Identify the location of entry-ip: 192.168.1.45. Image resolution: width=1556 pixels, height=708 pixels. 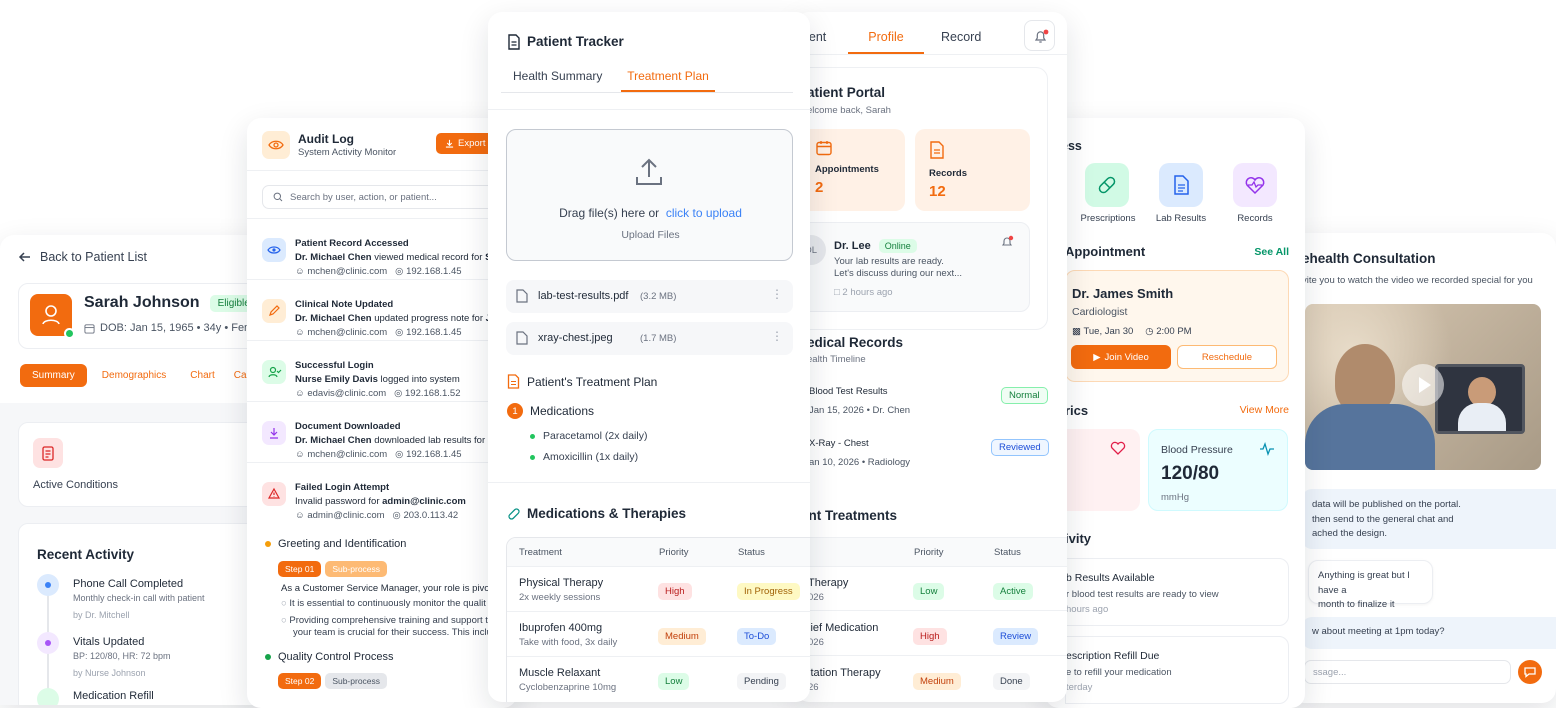
(434, 454).